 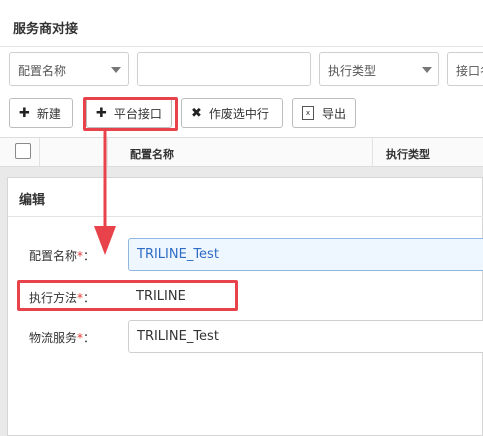 I want to click on dialog-title-divider, so click(x=245, y=216).